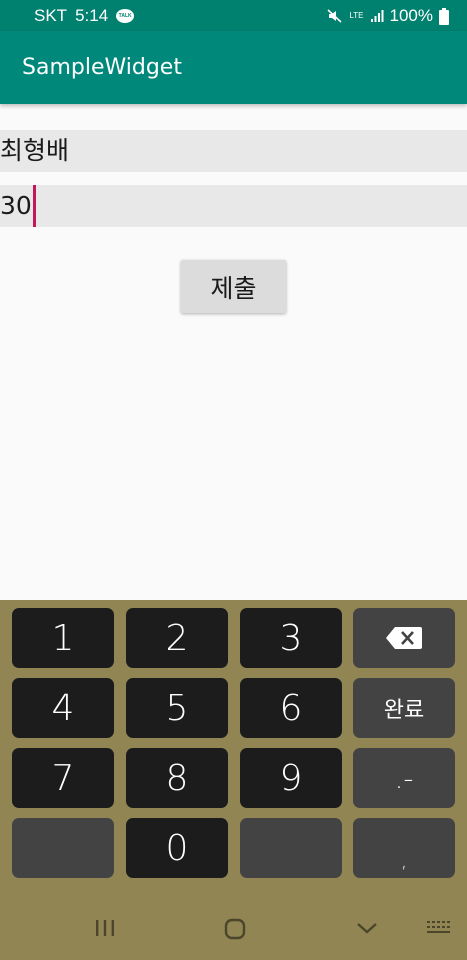 This screenshot has width=467, height=960. Describe the element at coordinates (177, 778) in the screenshot. I see `key-8: 8` at that location.